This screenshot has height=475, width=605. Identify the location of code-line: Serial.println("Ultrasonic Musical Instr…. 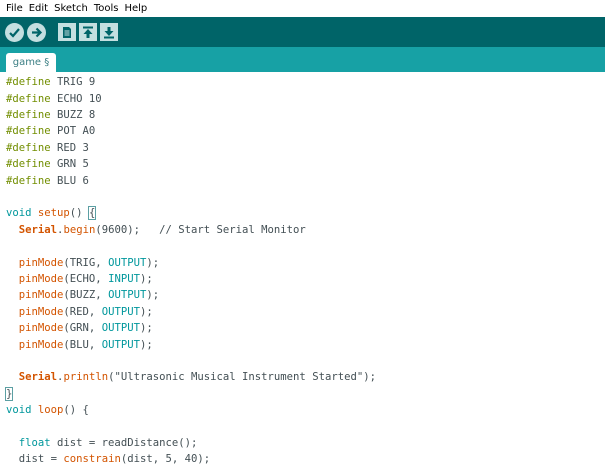
(197, 377).